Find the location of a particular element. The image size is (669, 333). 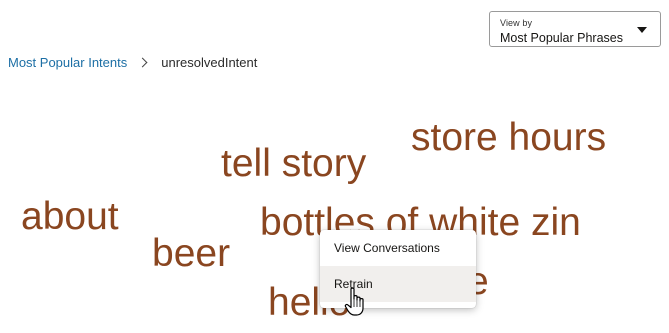

word-beer: beer is located at coordinates (191, 253).